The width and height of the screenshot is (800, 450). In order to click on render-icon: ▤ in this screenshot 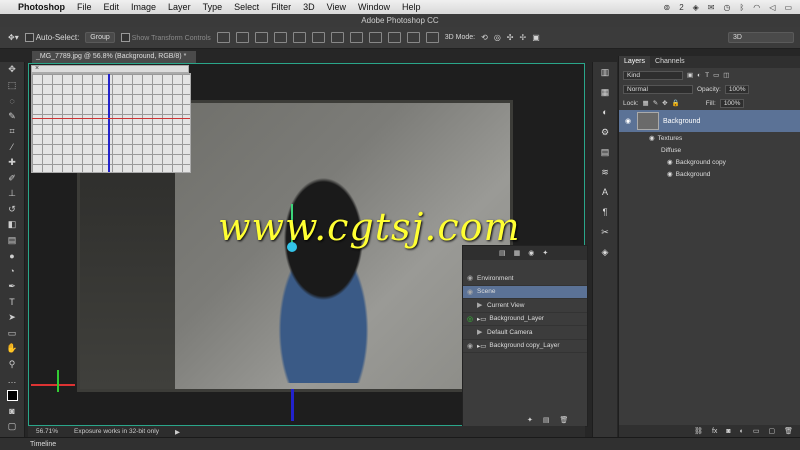, I will do `click(546, 420)`.